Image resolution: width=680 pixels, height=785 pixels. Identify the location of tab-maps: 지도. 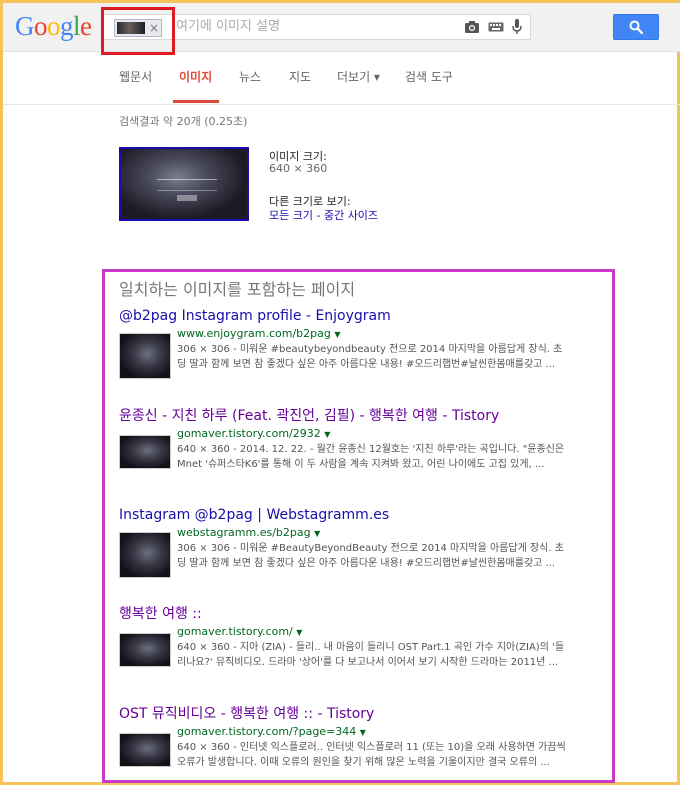
(300, 77).